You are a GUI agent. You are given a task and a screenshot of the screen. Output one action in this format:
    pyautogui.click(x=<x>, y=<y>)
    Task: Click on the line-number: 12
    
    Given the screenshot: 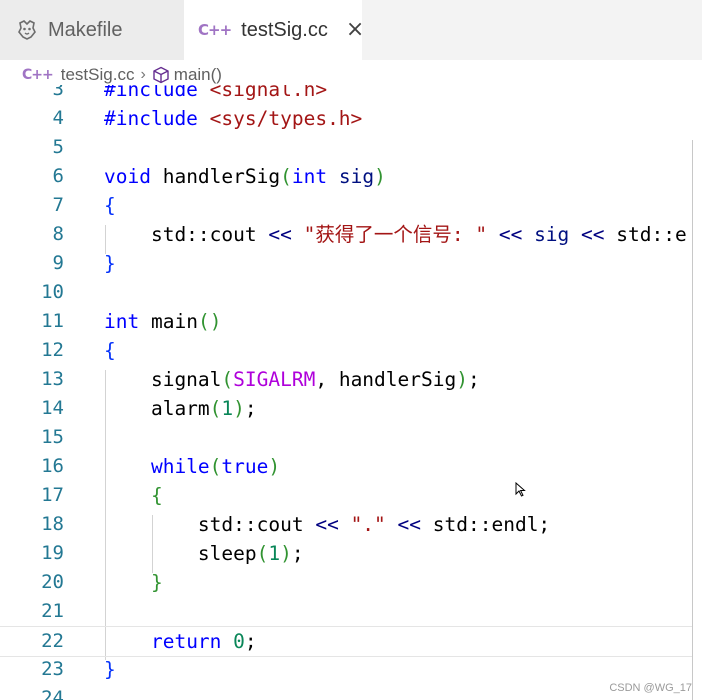 What is the action you would take?
    pyautogui.click(x=52, y=350)
    